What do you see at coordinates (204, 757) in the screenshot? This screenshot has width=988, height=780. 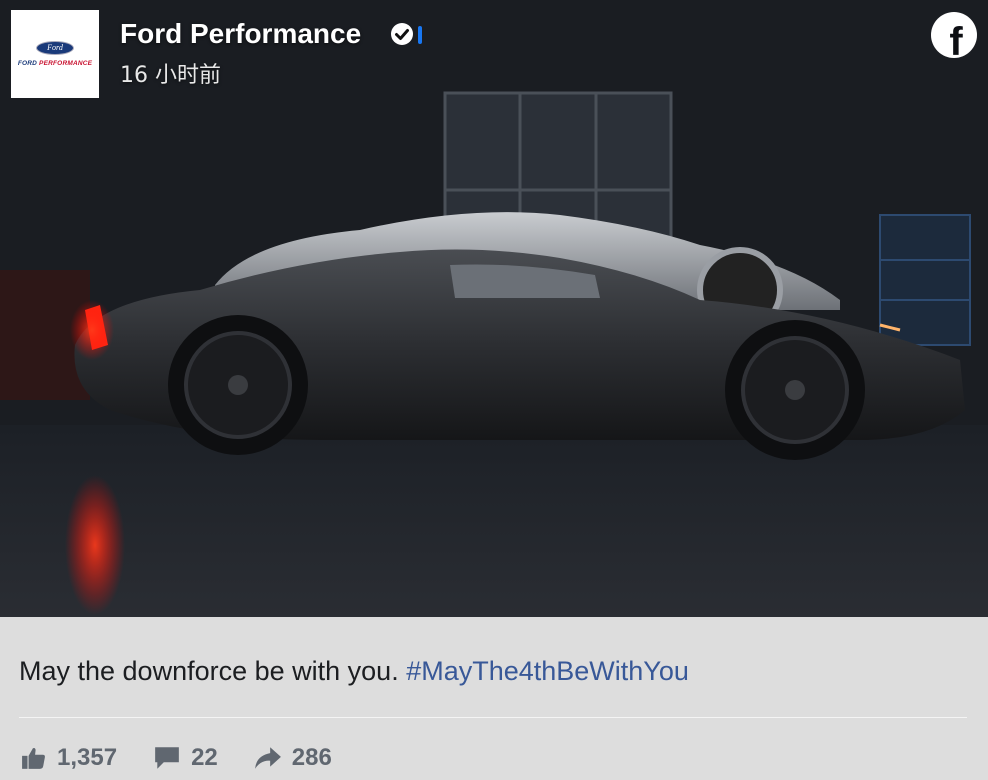 I see `comment-count: 22` at bounding box center [204, 757].